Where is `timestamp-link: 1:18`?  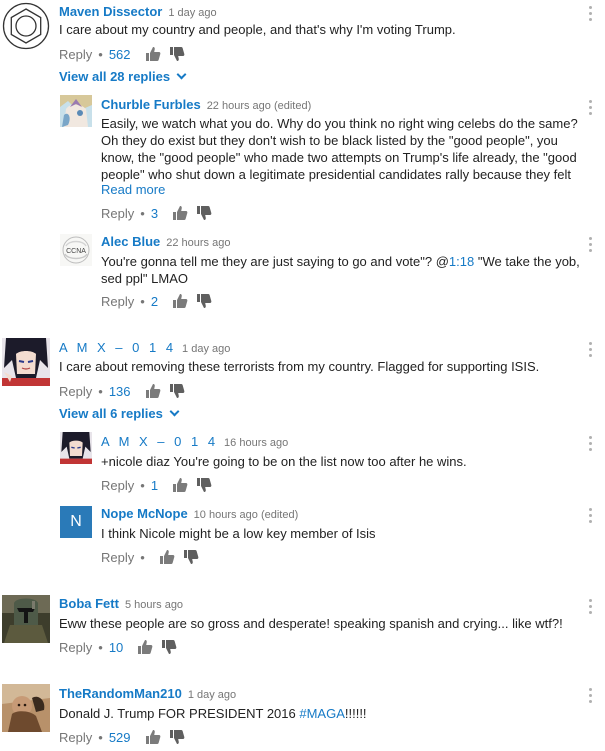
timestamp-link: 1:18 is located at coordinates (461, 261).